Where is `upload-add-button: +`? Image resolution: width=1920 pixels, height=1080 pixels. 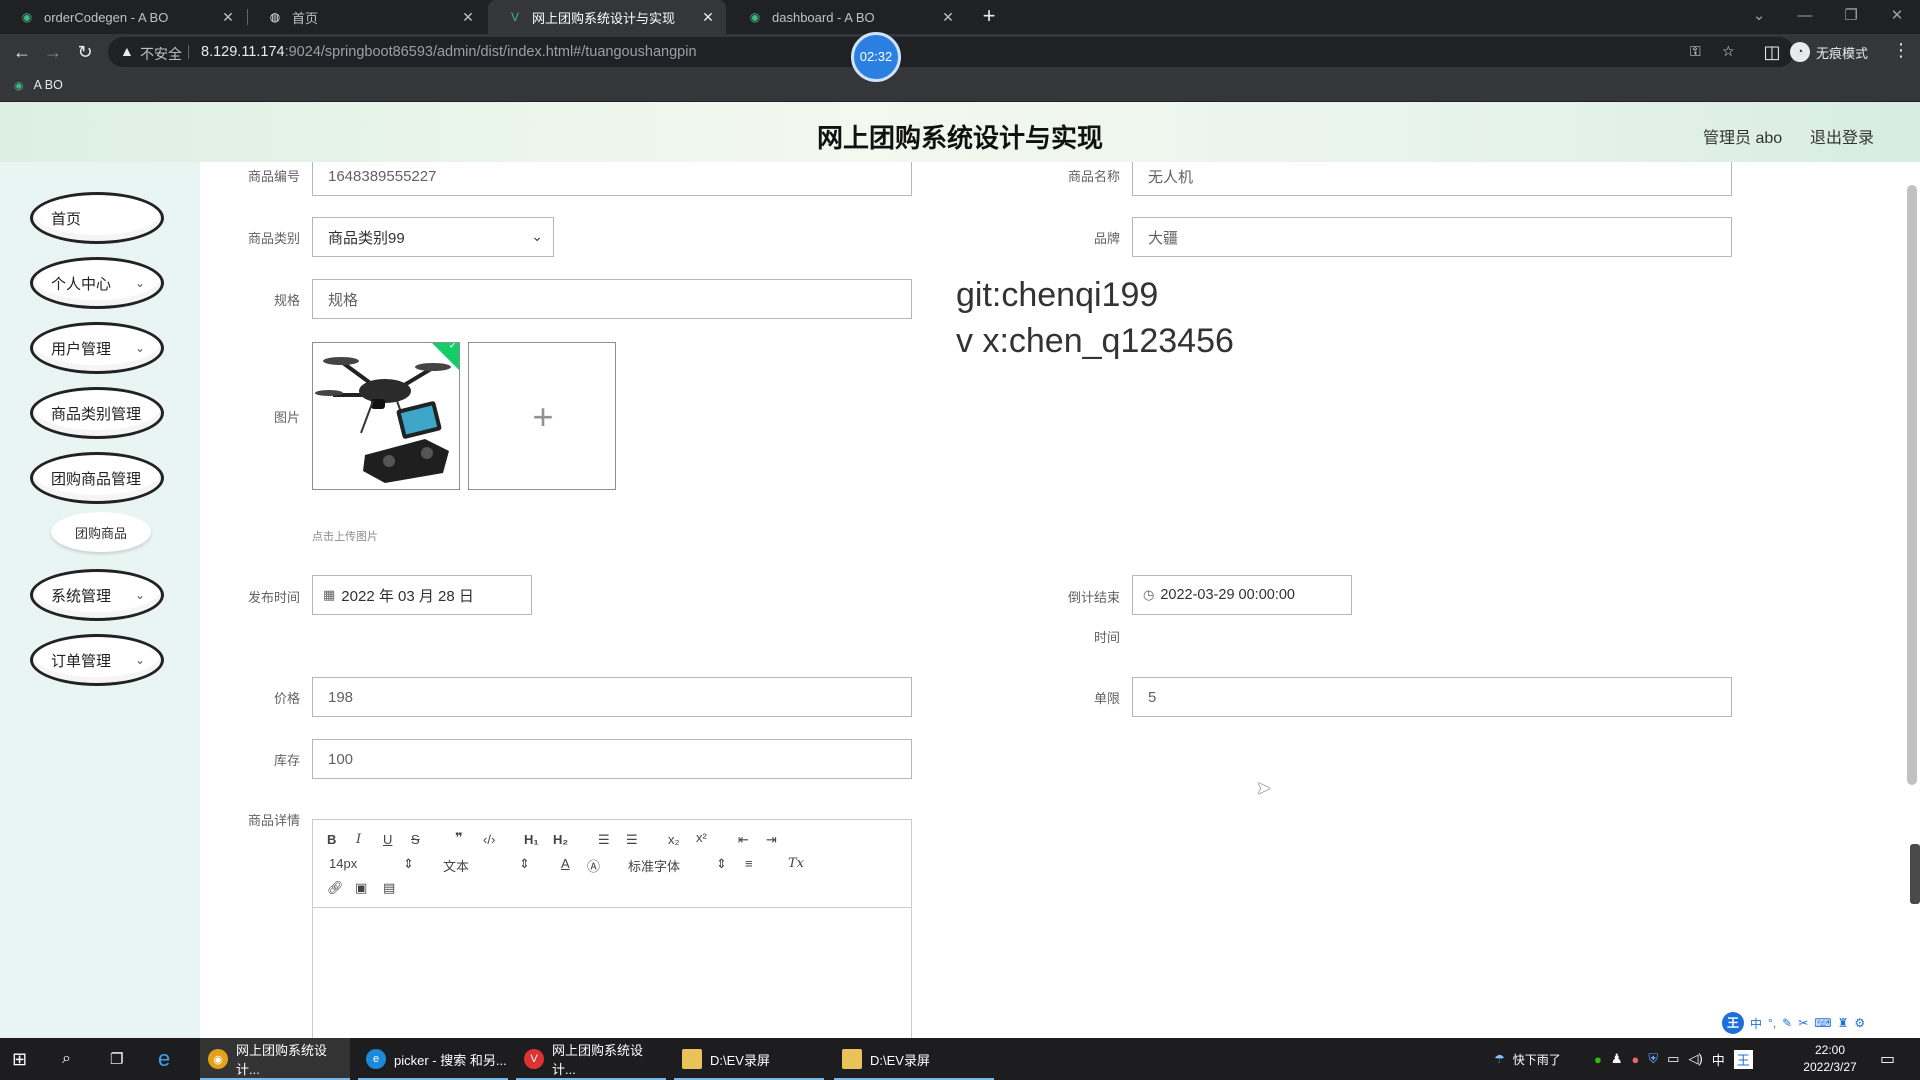 upload-add-button: + is located at coordinates (542, 416).